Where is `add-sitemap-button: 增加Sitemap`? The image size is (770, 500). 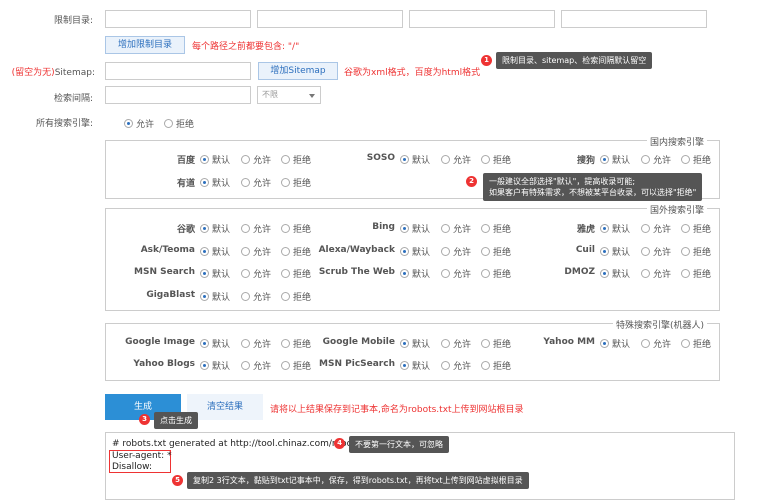
add-sitemap-button: 增加Sitemap is located at coordinates (298, 71).